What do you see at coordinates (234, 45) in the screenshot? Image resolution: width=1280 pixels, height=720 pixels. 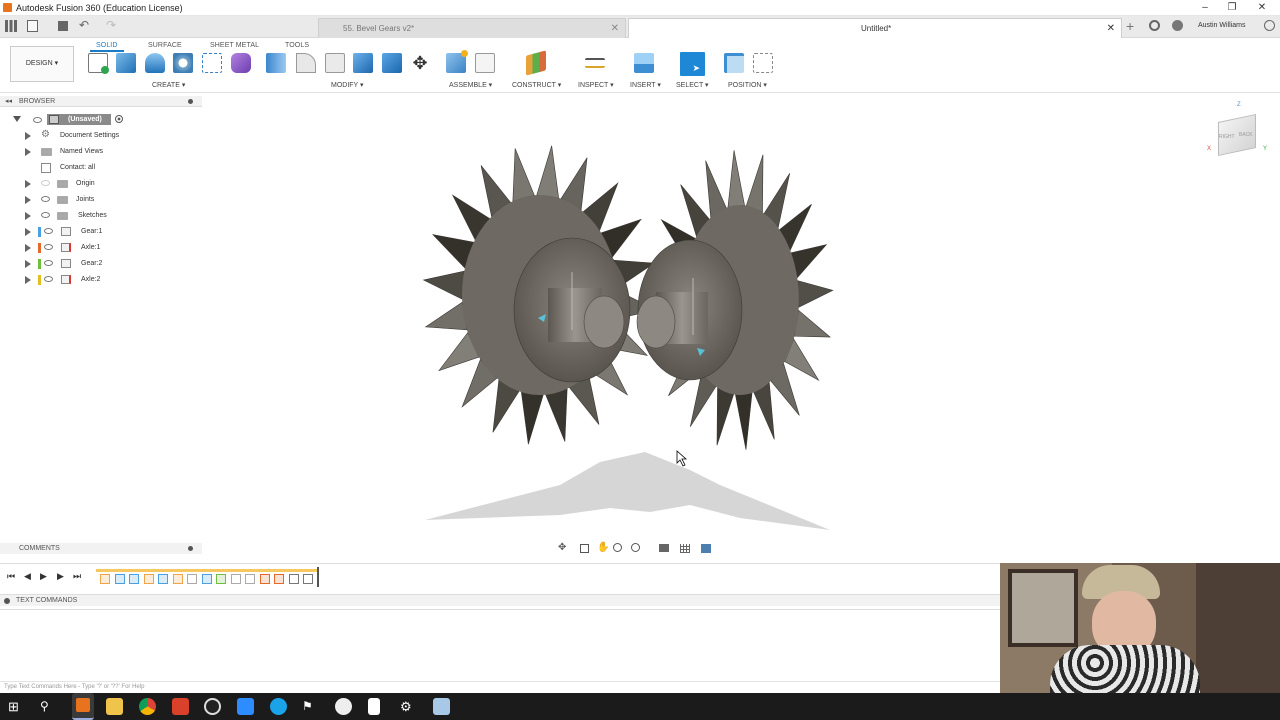 I see `tab-sheet-metal: SHEET METAL` at bounding box center [234, 45].